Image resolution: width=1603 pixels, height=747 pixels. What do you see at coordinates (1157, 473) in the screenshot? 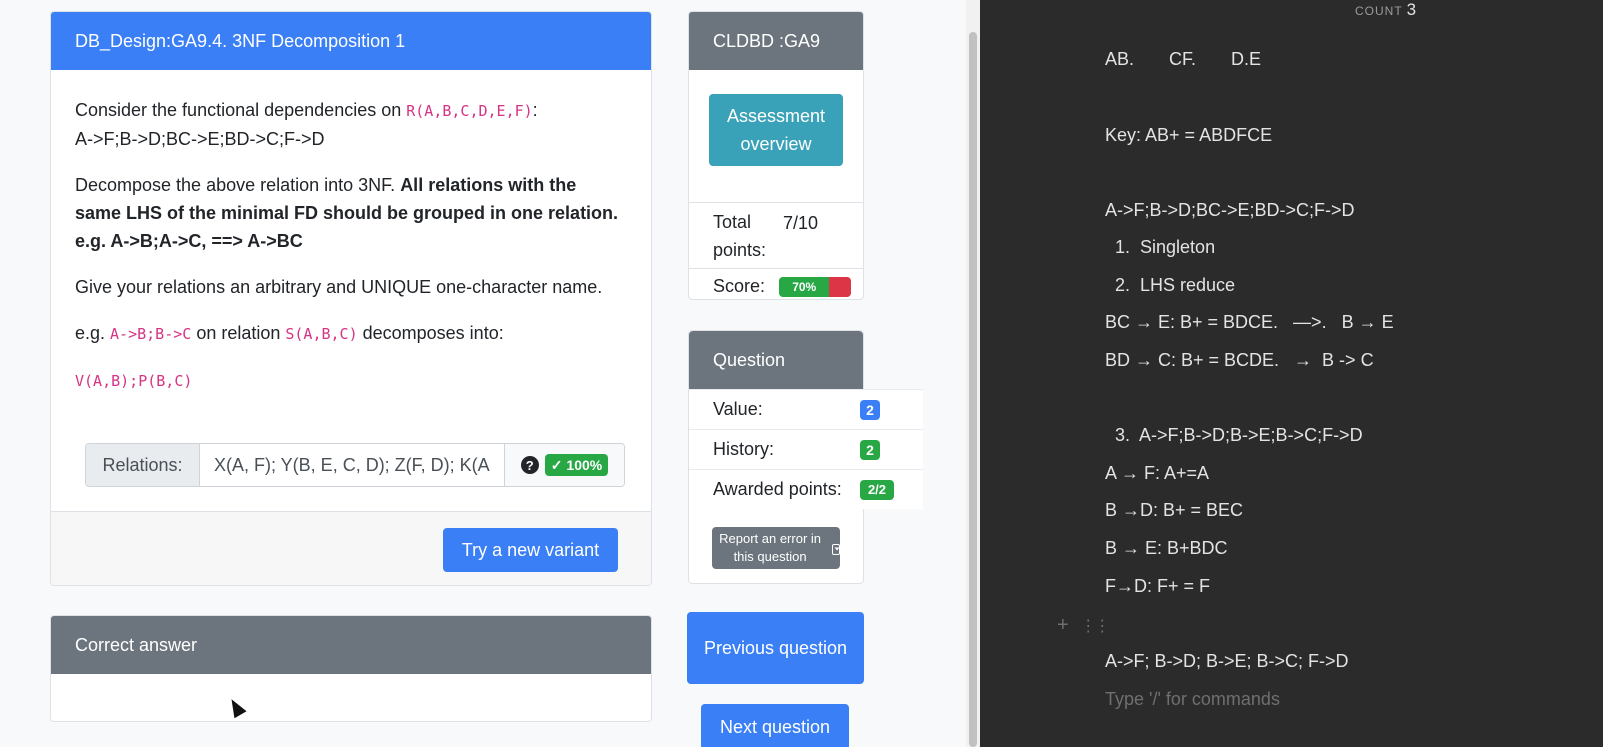
I see `note-line: A → F: A+=A` at bounding box center [1157, 473].